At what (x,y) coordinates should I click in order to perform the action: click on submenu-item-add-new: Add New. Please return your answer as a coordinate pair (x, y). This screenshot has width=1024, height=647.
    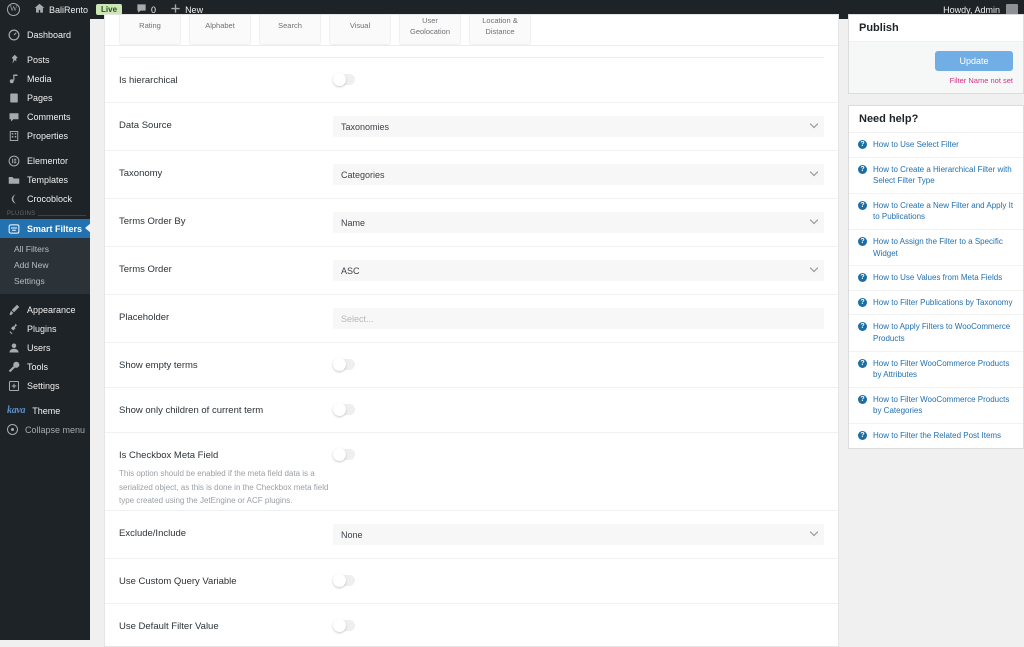
    Looking at the image, I should click on (45, 265).